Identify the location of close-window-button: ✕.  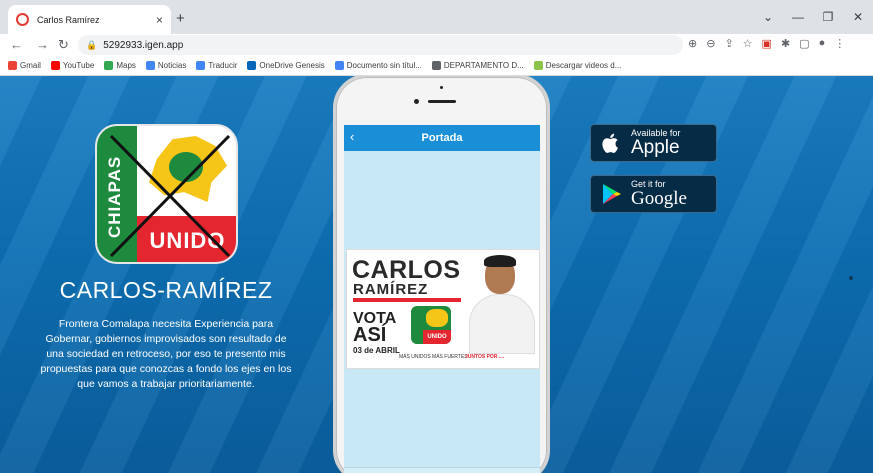
(858, 17).